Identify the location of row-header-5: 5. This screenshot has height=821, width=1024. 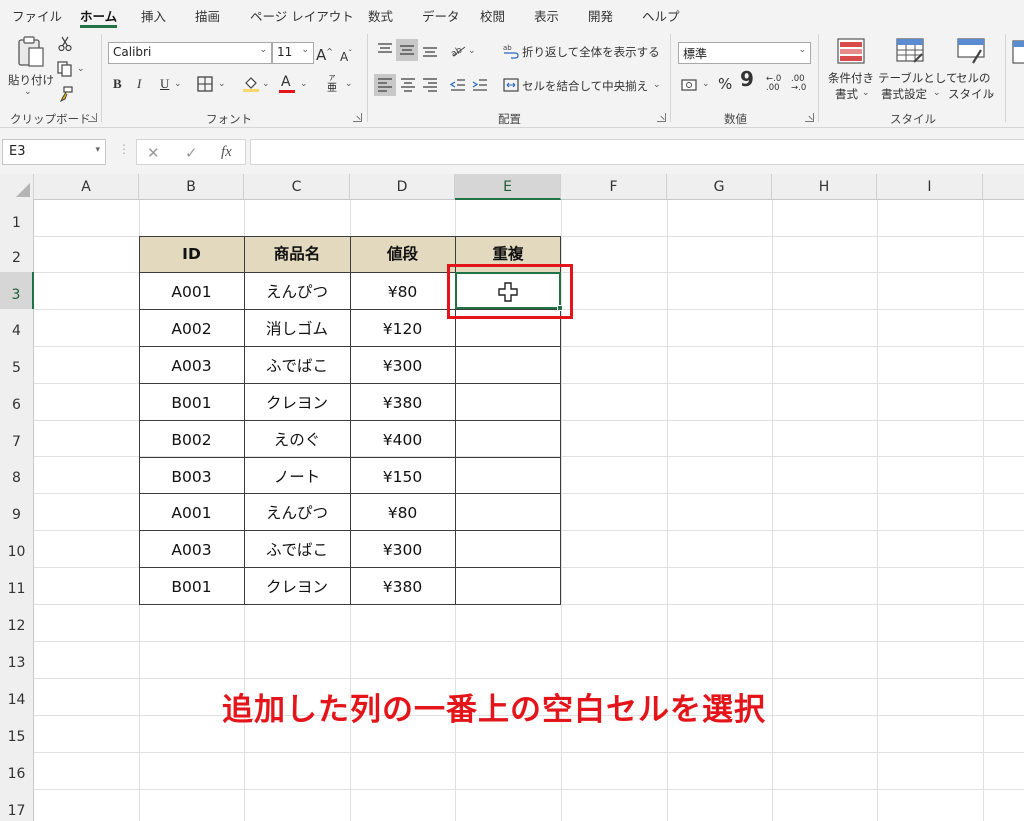
(17, 365).